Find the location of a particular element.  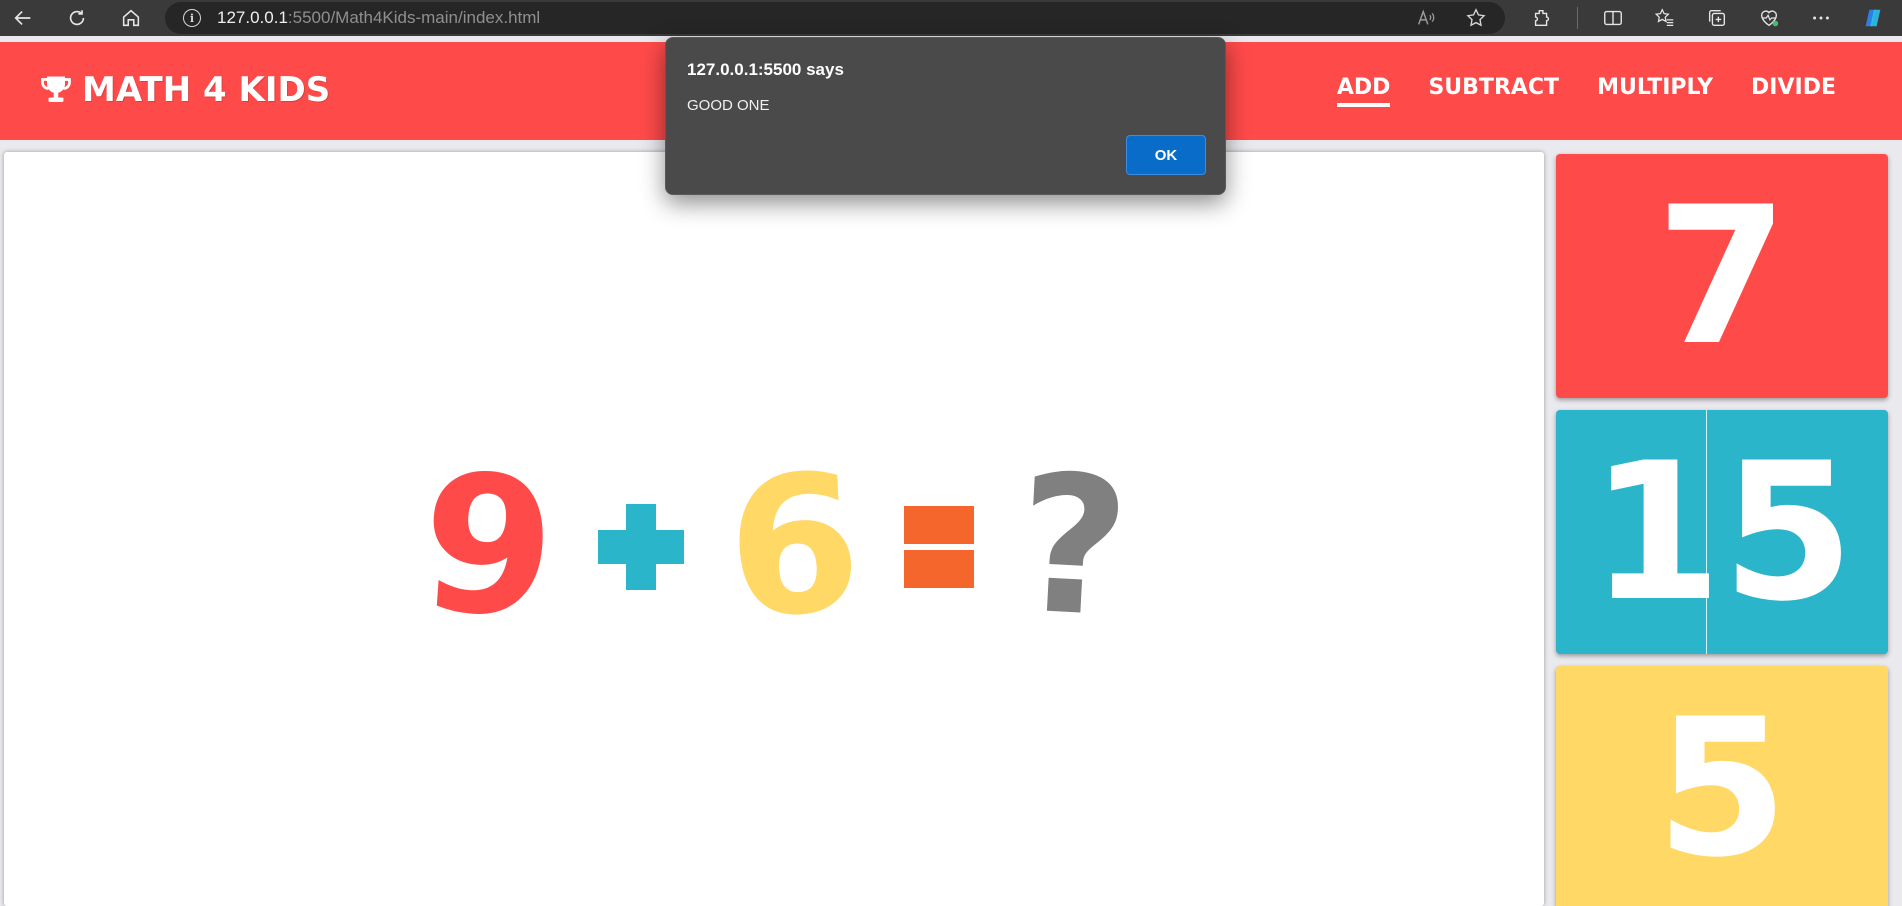

home-icon is located at coordinates (131, 18).